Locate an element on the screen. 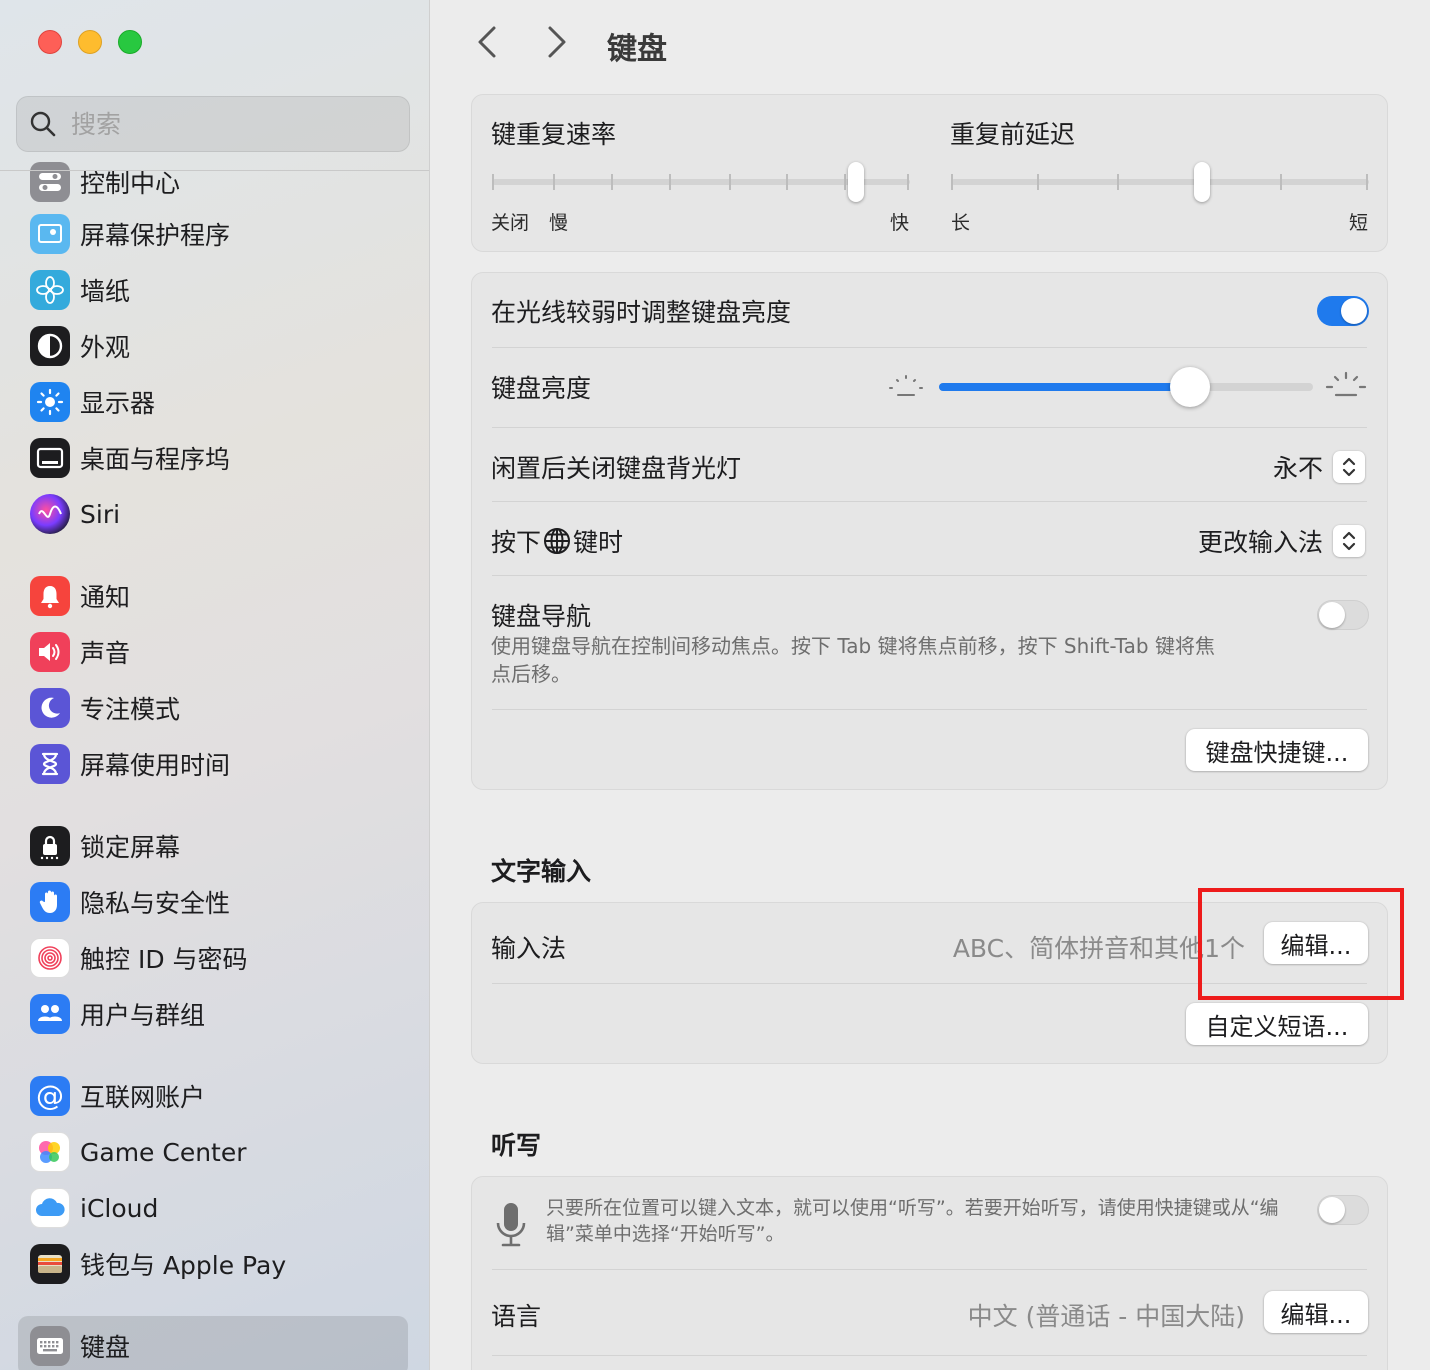 The width and height of the screenshot is (1430, 1370). sidebar-item-screen-saver: 屏幕保护程序 is located at coordinates (213, 234).